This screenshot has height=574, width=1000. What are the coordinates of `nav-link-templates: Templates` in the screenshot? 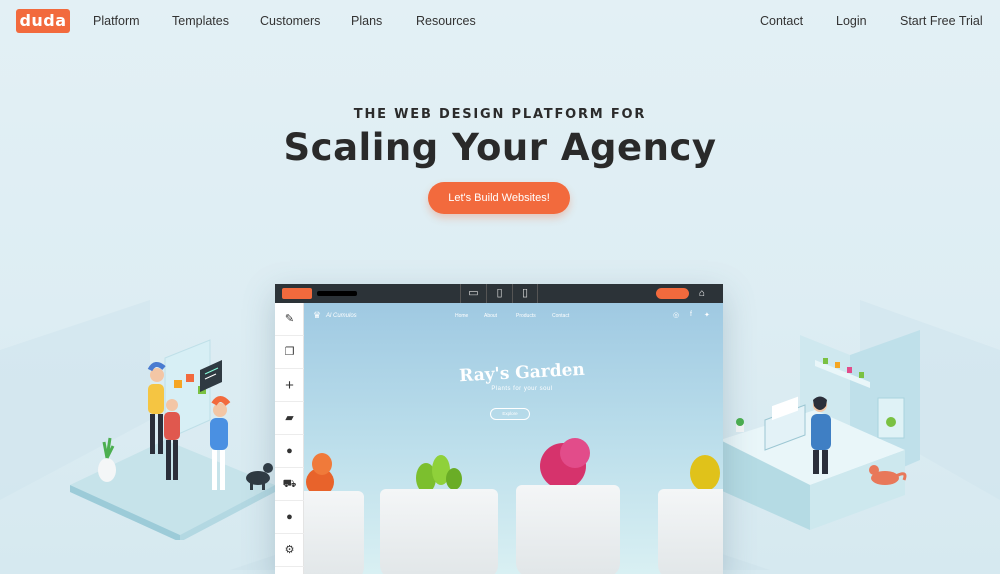 It's located at (200, 21).